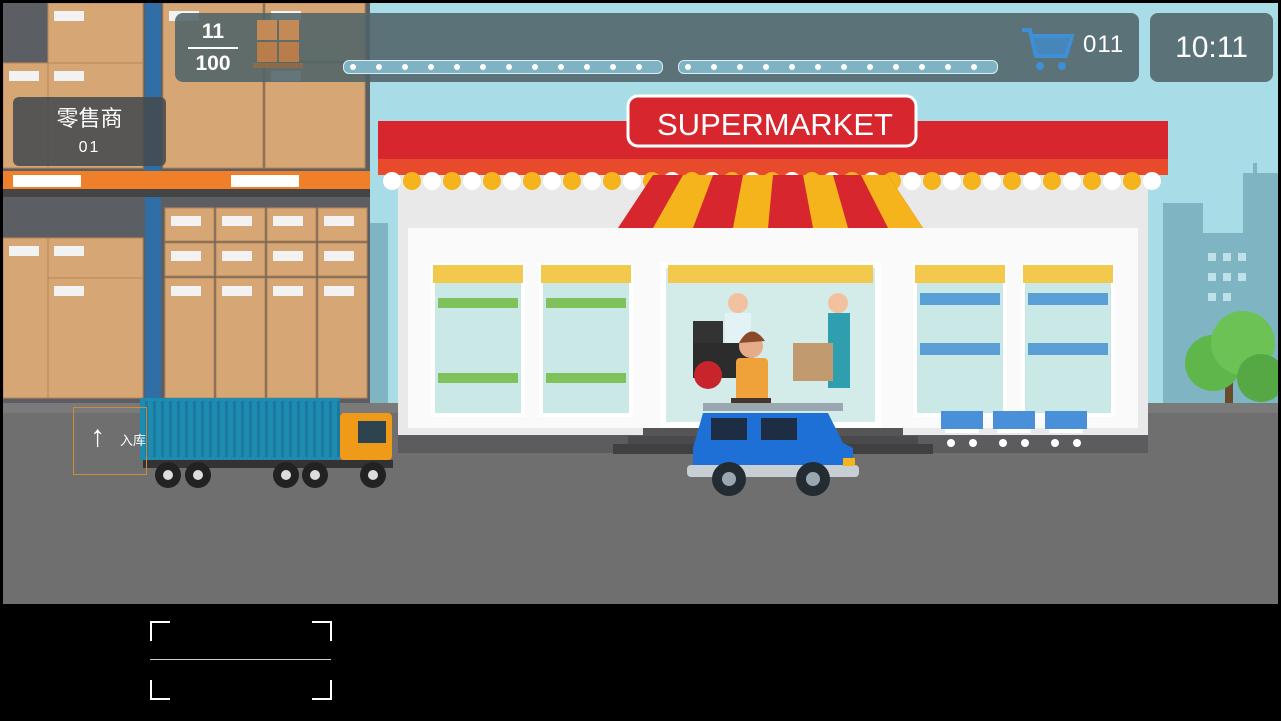 This screenshot has width=1281, height=721. What do you see at coordinates (503, 67) in the screenshot?
I see `conveyor-belt-left` at bounding box center [503, 67].